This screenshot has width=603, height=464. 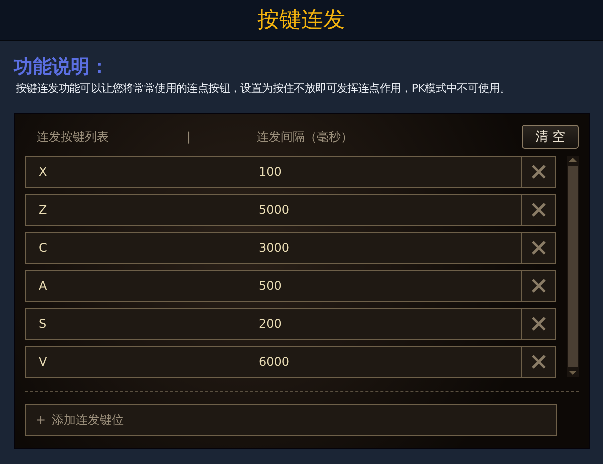 I want to click on key-cell-text: V, so click(x=43, y=362).